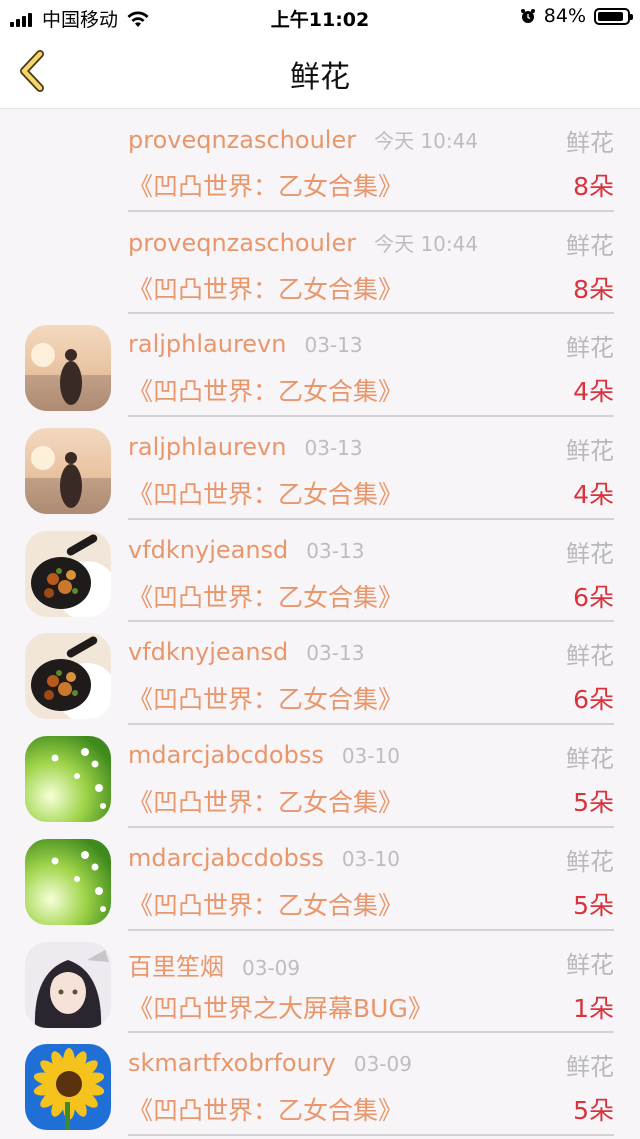 The height and width of the screenshot is (1139, 640). I want to click on status-bar: 中国移动 上午11:02 84%, so click(320, 17).